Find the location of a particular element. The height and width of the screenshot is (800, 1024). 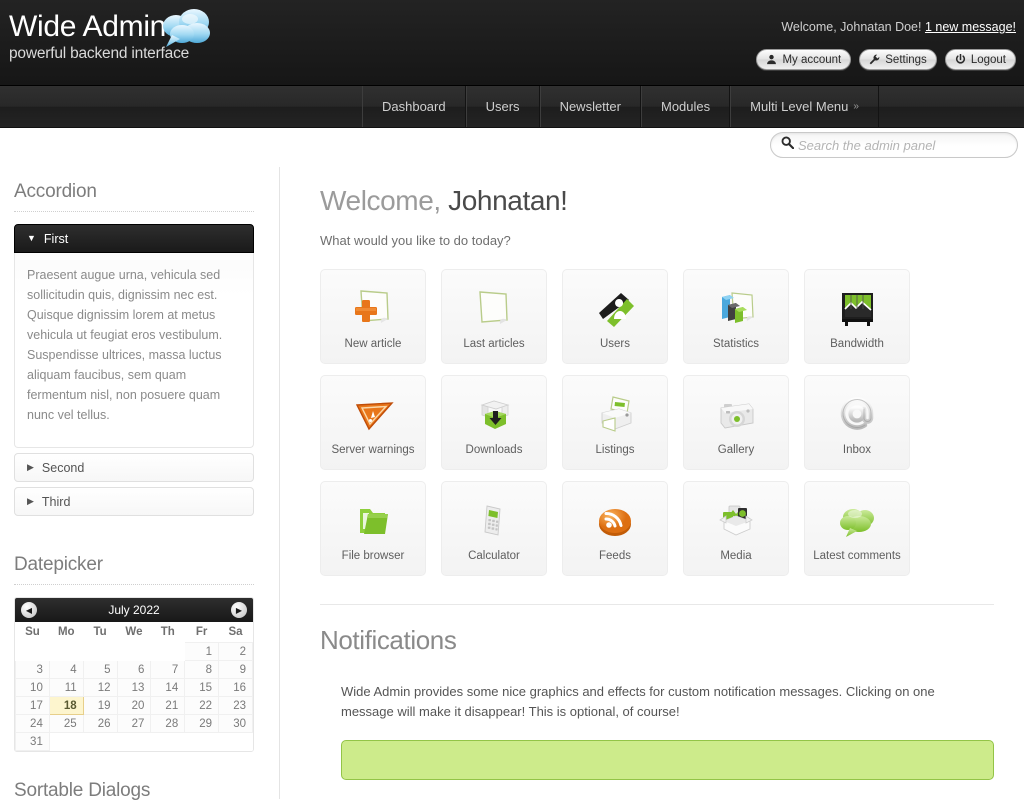

tile-file-browser: File browser is located at coordinates (373, 528).